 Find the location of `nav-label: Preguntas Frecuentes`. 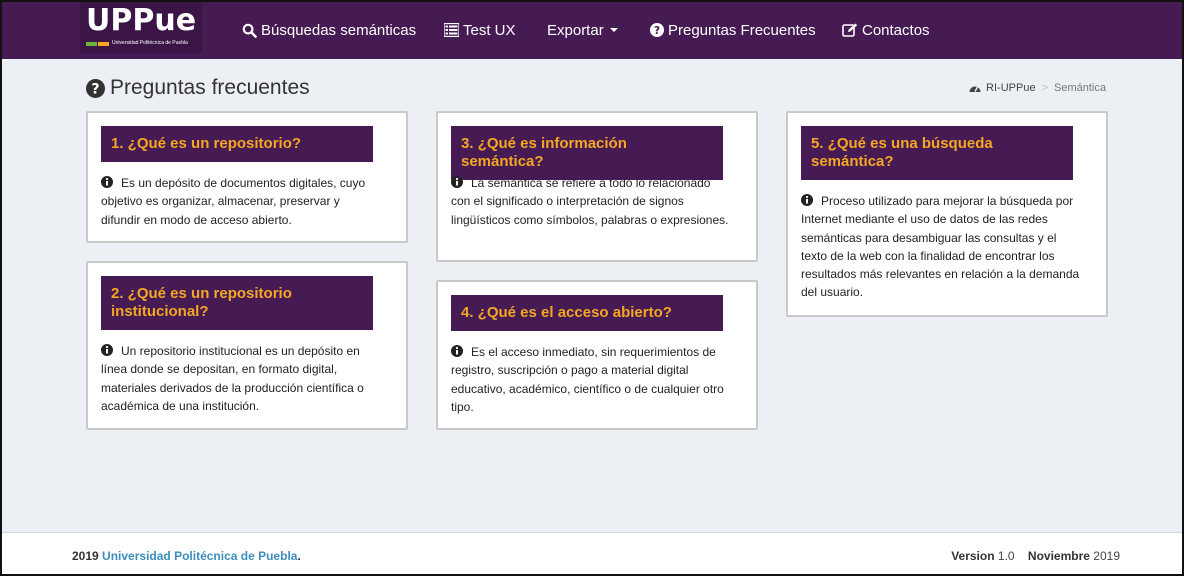

nav-label: Preguntas Frecuentes is located at coordinates (742, 30).